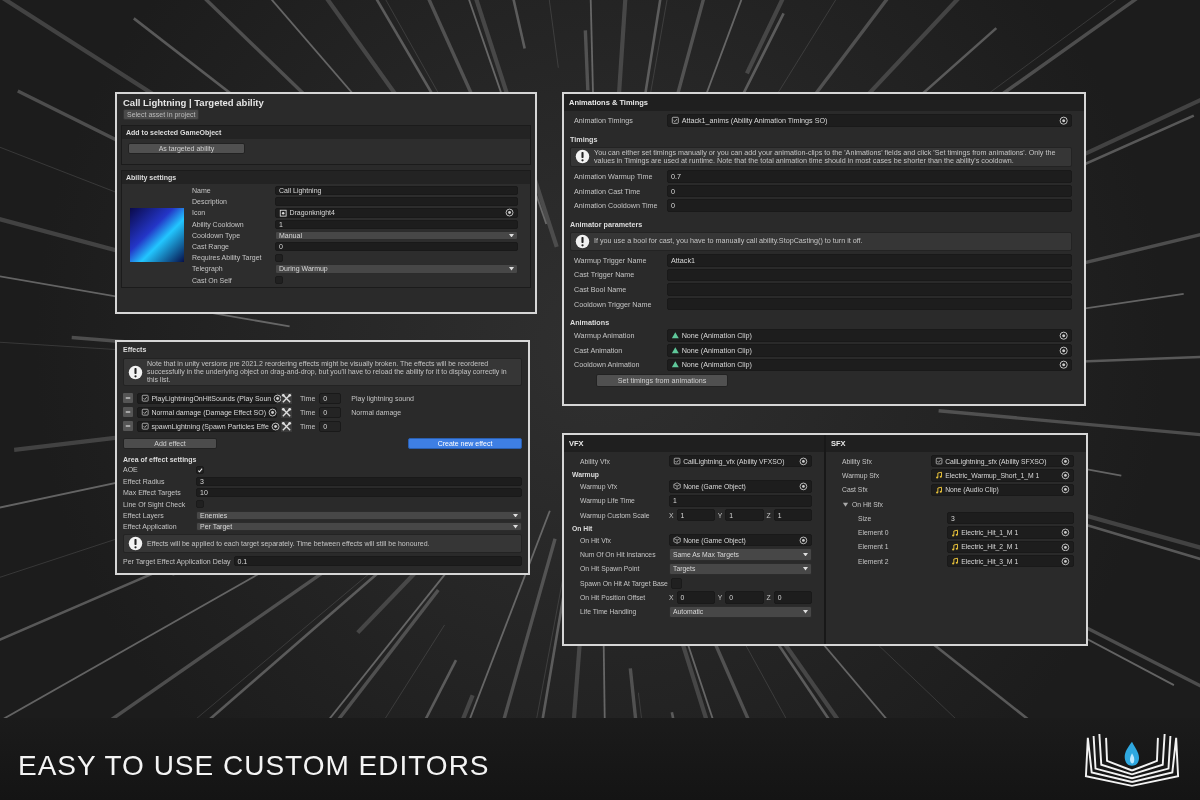 The height and width of the screenshot is (800, 1200). What do you see at coordinates (283, 213) in the screenshot?
I see `sprite-icon` at bounding box center [283, 213].